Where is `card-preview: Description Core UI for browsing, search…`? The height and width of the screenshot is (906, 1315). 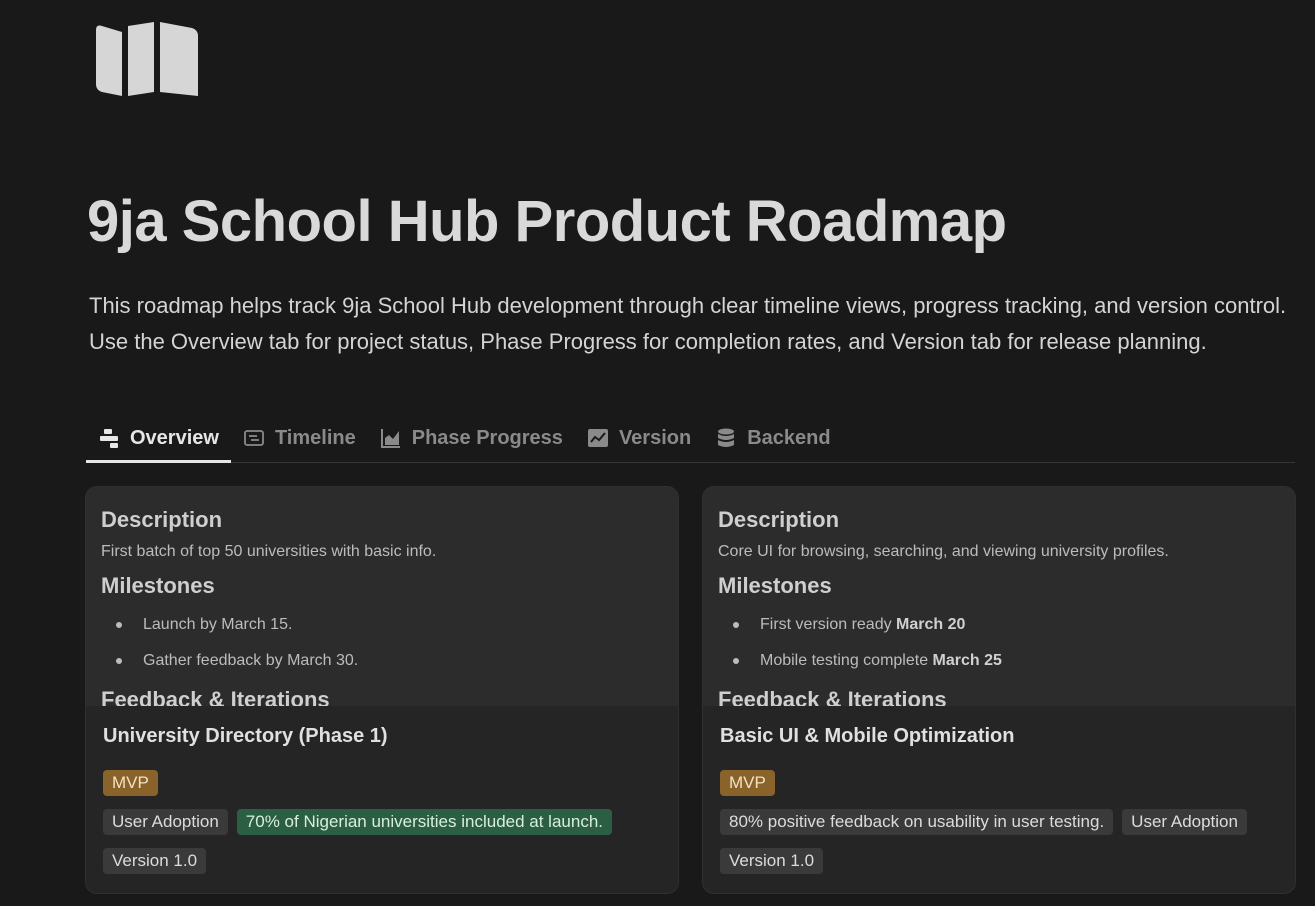
card-preview: Description Core UI for browsing, search… is located at coordinates (999, 596).